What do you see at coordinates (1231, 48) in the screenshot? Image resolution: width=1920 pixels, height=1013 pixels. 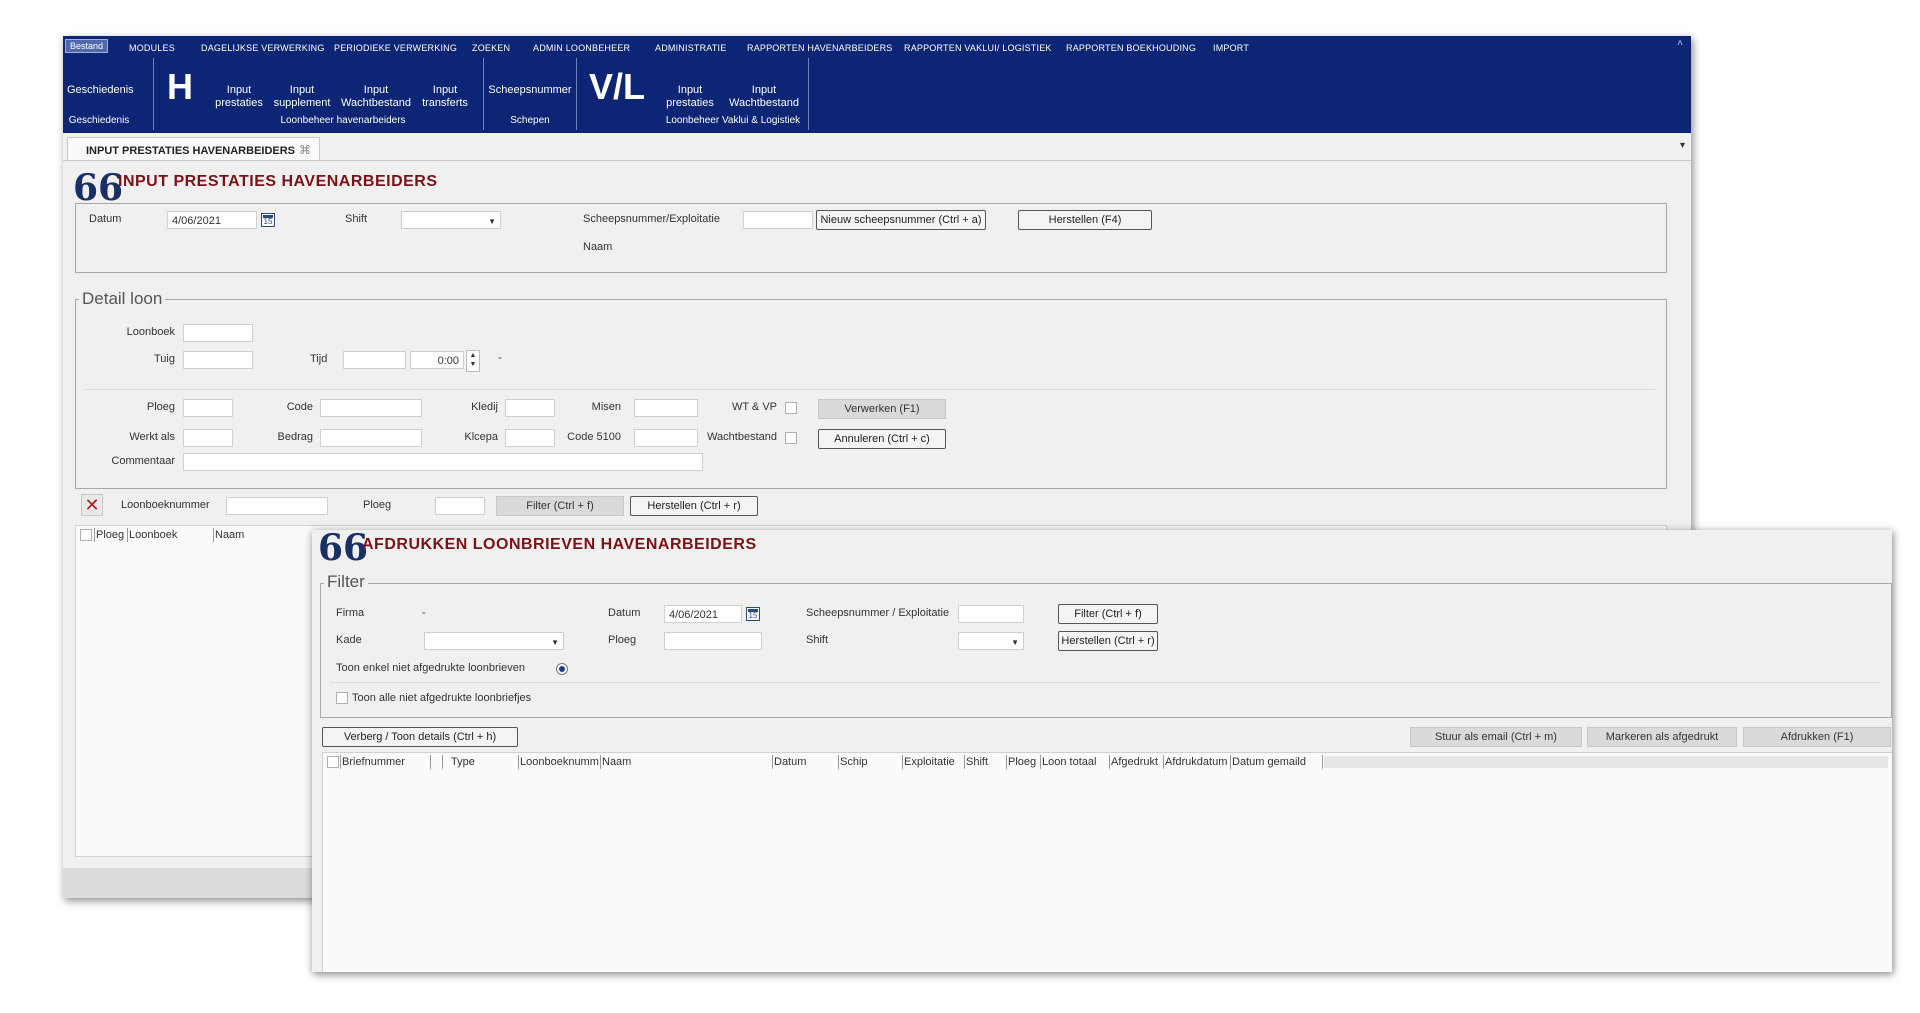 I see `menu-import: IMPORT` at bounding box center [1231, 48].